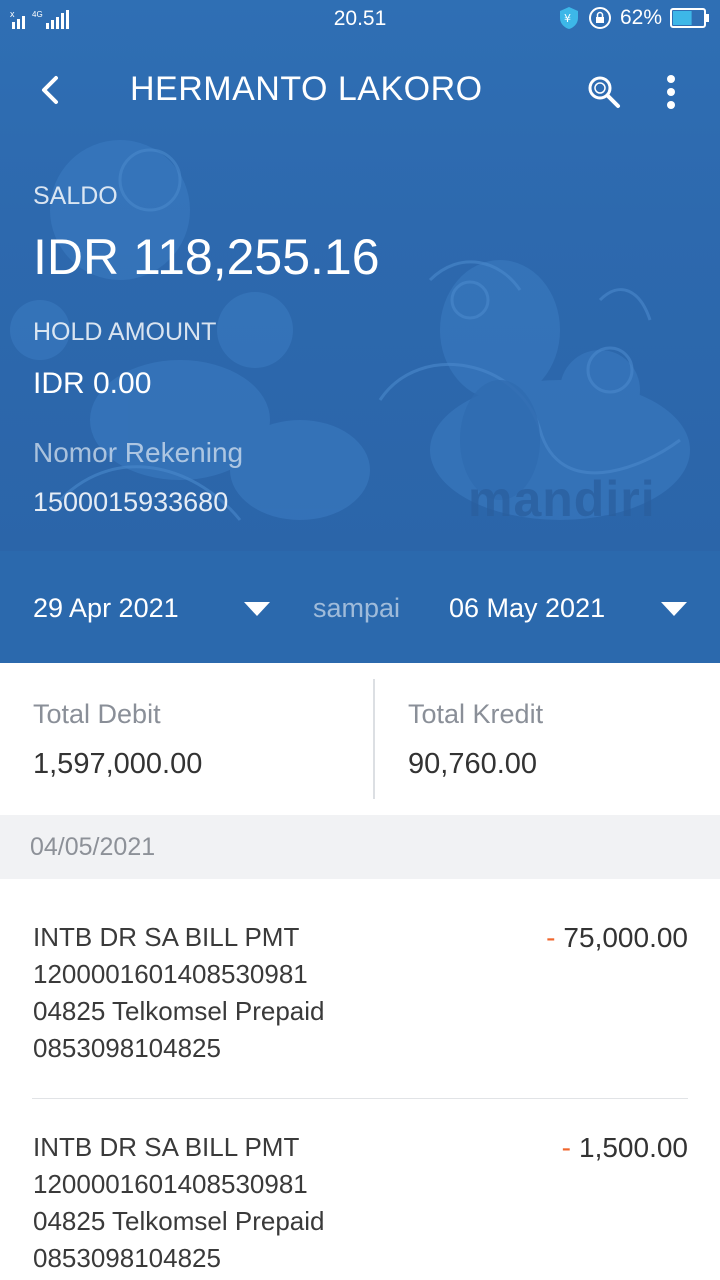 The height and width of the screenshot is (1280, 720). Describe the element at coordinates (617, 937) in the screenshot. I see `transaction-amount: -75,000.00` at that location.